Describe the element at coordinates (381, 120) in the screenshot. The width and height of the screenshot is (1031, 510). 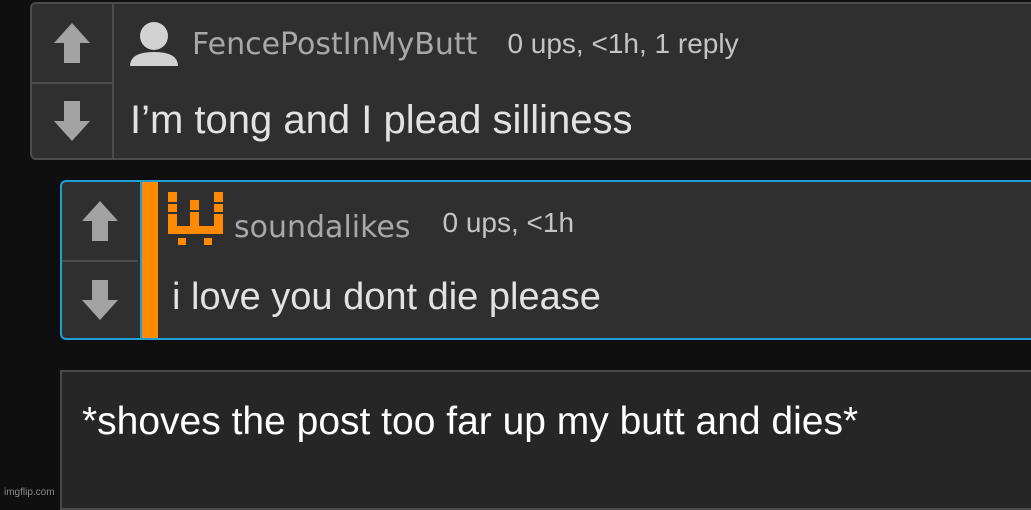
I see `comment-text: I’m tong and I plead silliness` at that location.